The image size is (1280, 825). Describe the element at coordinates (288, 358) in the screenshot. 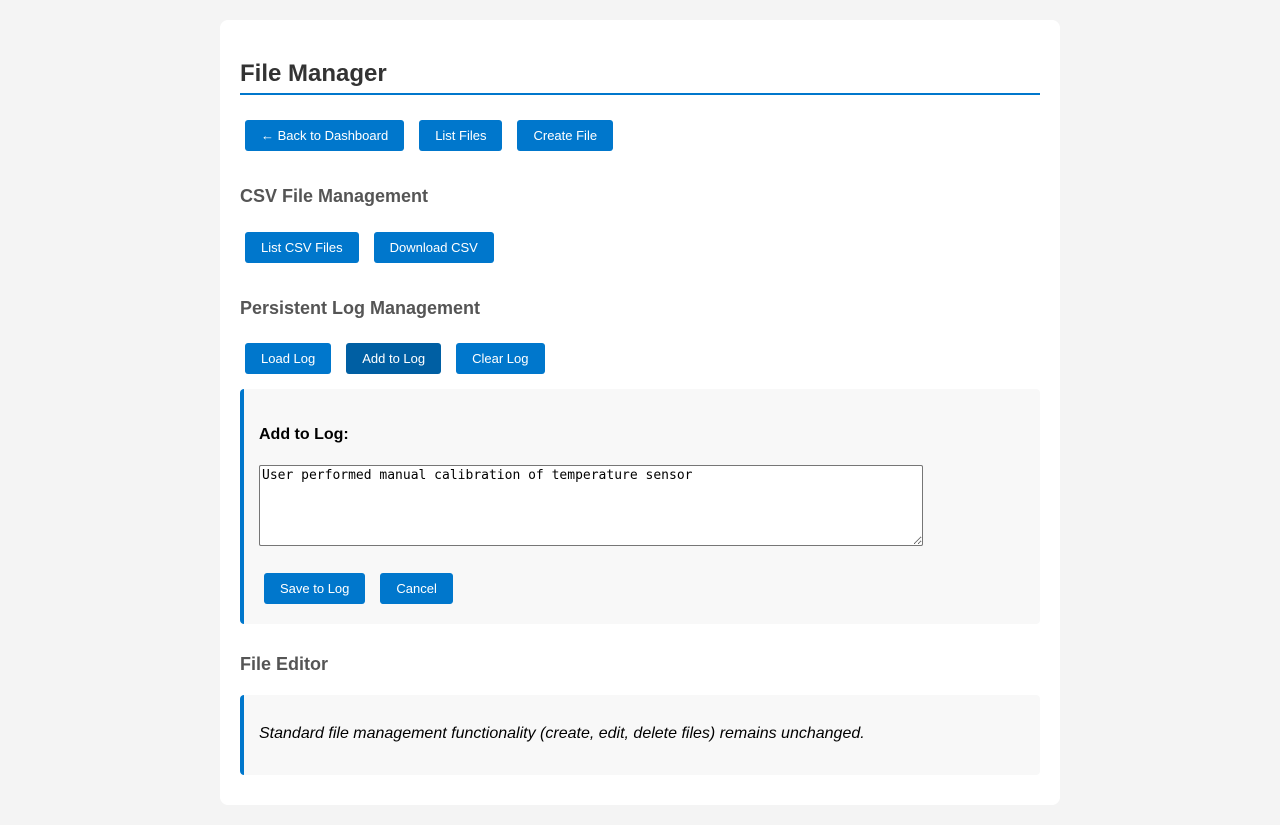

I see `load-log-button: Load Log` at that location.